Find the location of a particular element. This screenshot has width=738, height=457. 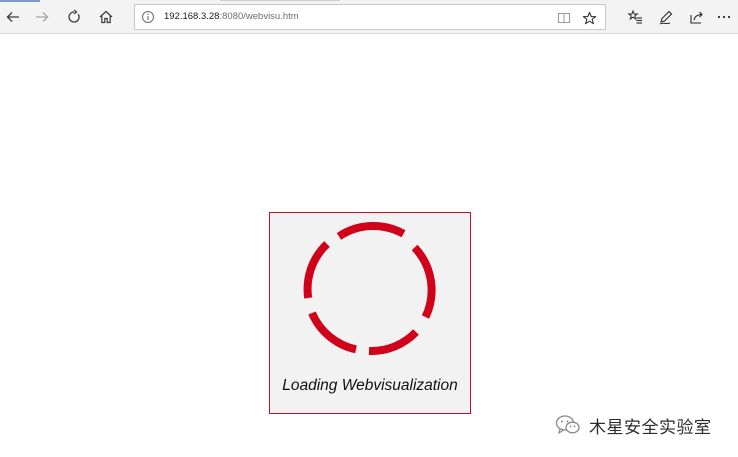

loading-dialog: Loading Webvisualization is located at coordinates (370, 313).